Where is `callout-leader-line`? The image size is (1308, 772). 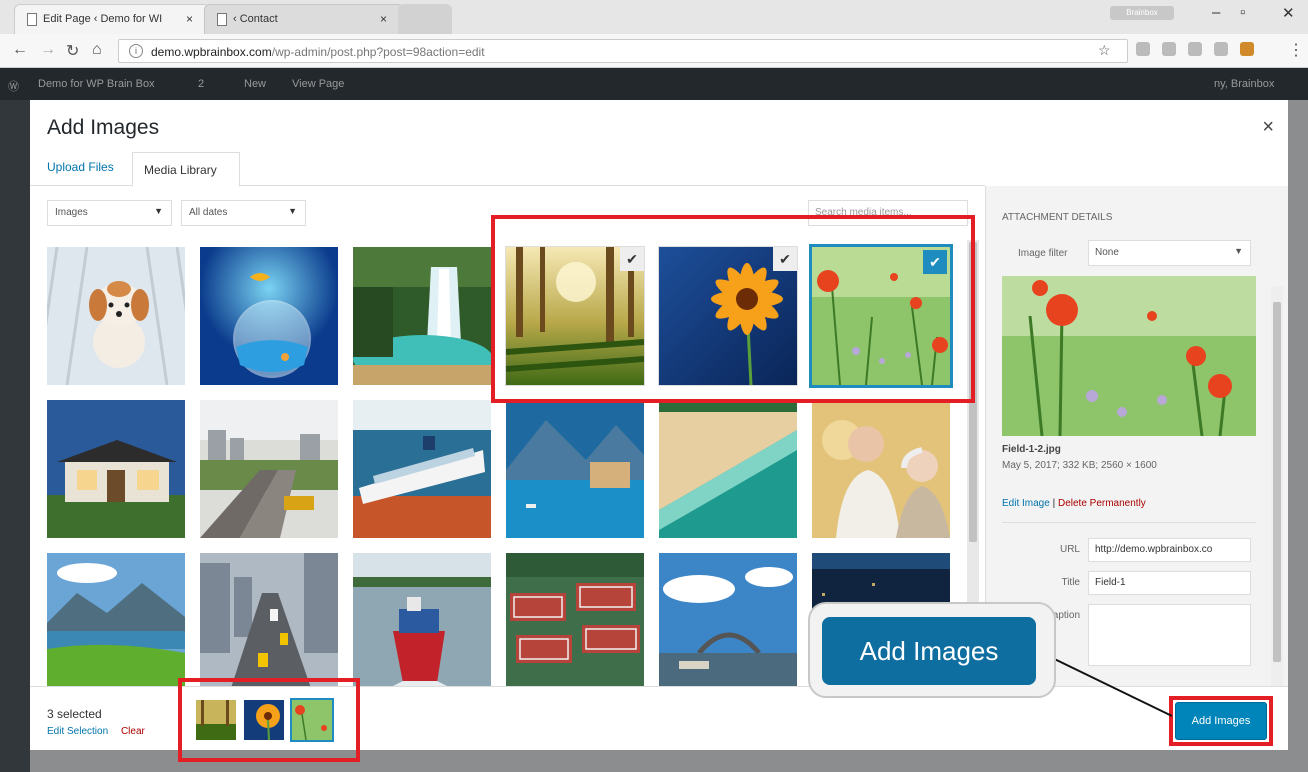 callout-leader-line is located at coordinates (1106, 684).